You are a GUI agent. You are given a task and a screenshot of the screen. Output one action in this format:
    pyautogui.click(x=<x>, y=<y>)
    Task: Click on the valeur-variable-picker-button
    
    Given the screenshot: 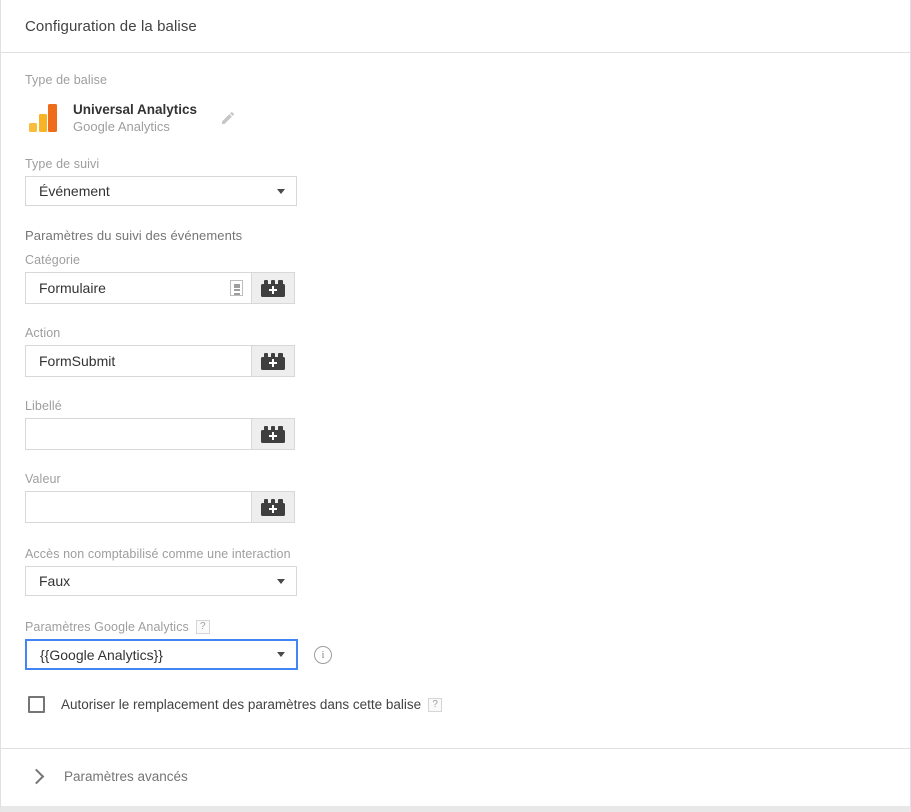 What is the action you would take?
    pyautogui.click(x=273, y=507)
    